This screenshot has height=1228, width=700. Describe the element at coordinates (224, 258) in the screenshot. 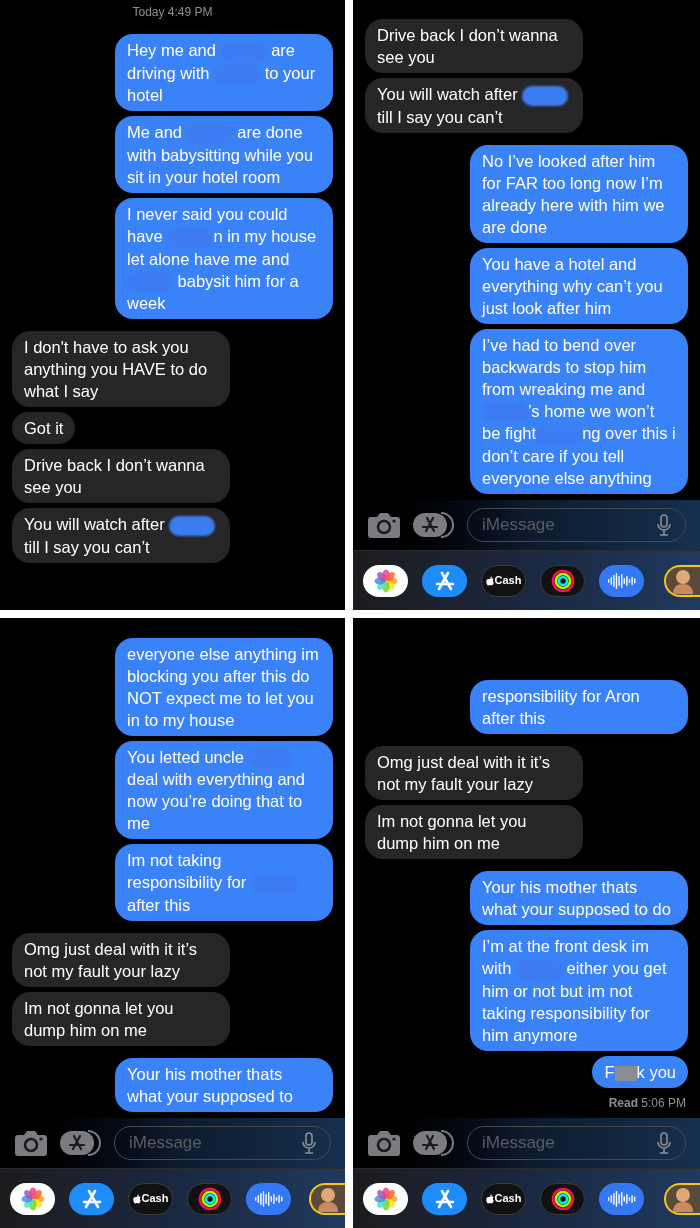

I see `message-bubble: I never said you could have n in my house let alone have me and babysit him for a week` at that location.